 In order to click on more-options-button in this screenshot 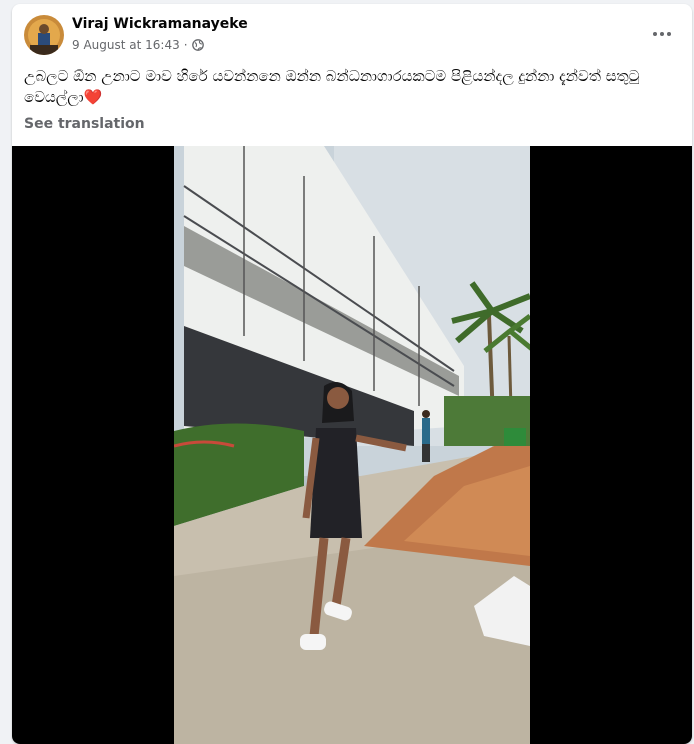, I will do `click(662, 34)`.